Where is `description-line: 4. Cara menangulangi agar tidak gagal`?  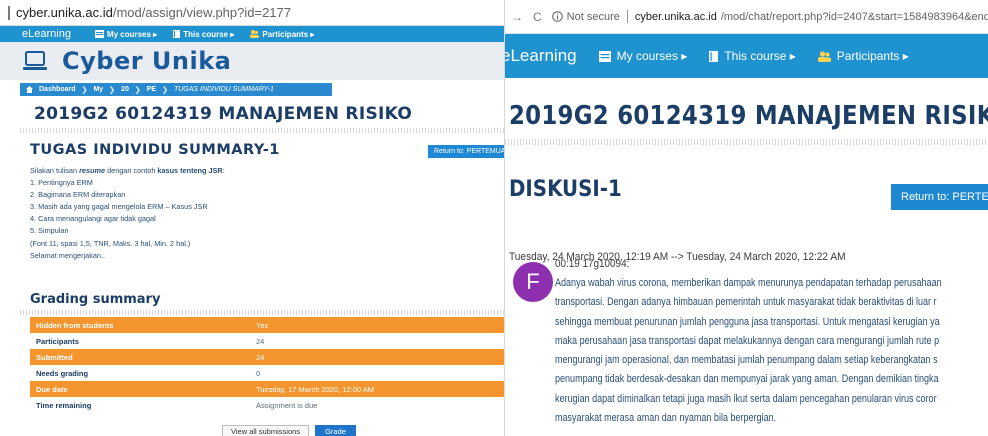
description-line: 4. Cara menangulangi agar tidak gagal is located at coordinates (93, 219).